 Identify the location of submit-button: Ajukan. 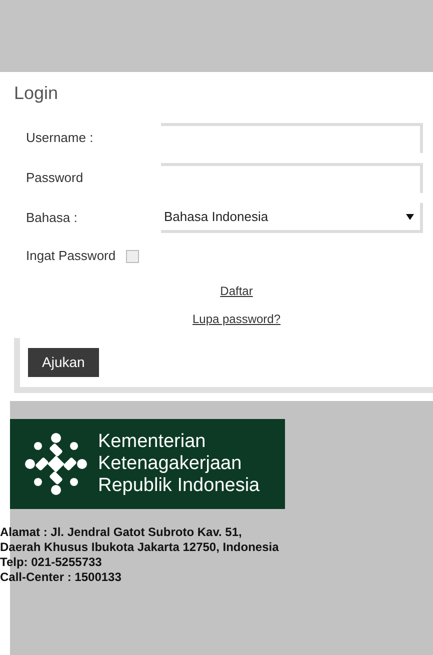
(63, 362).